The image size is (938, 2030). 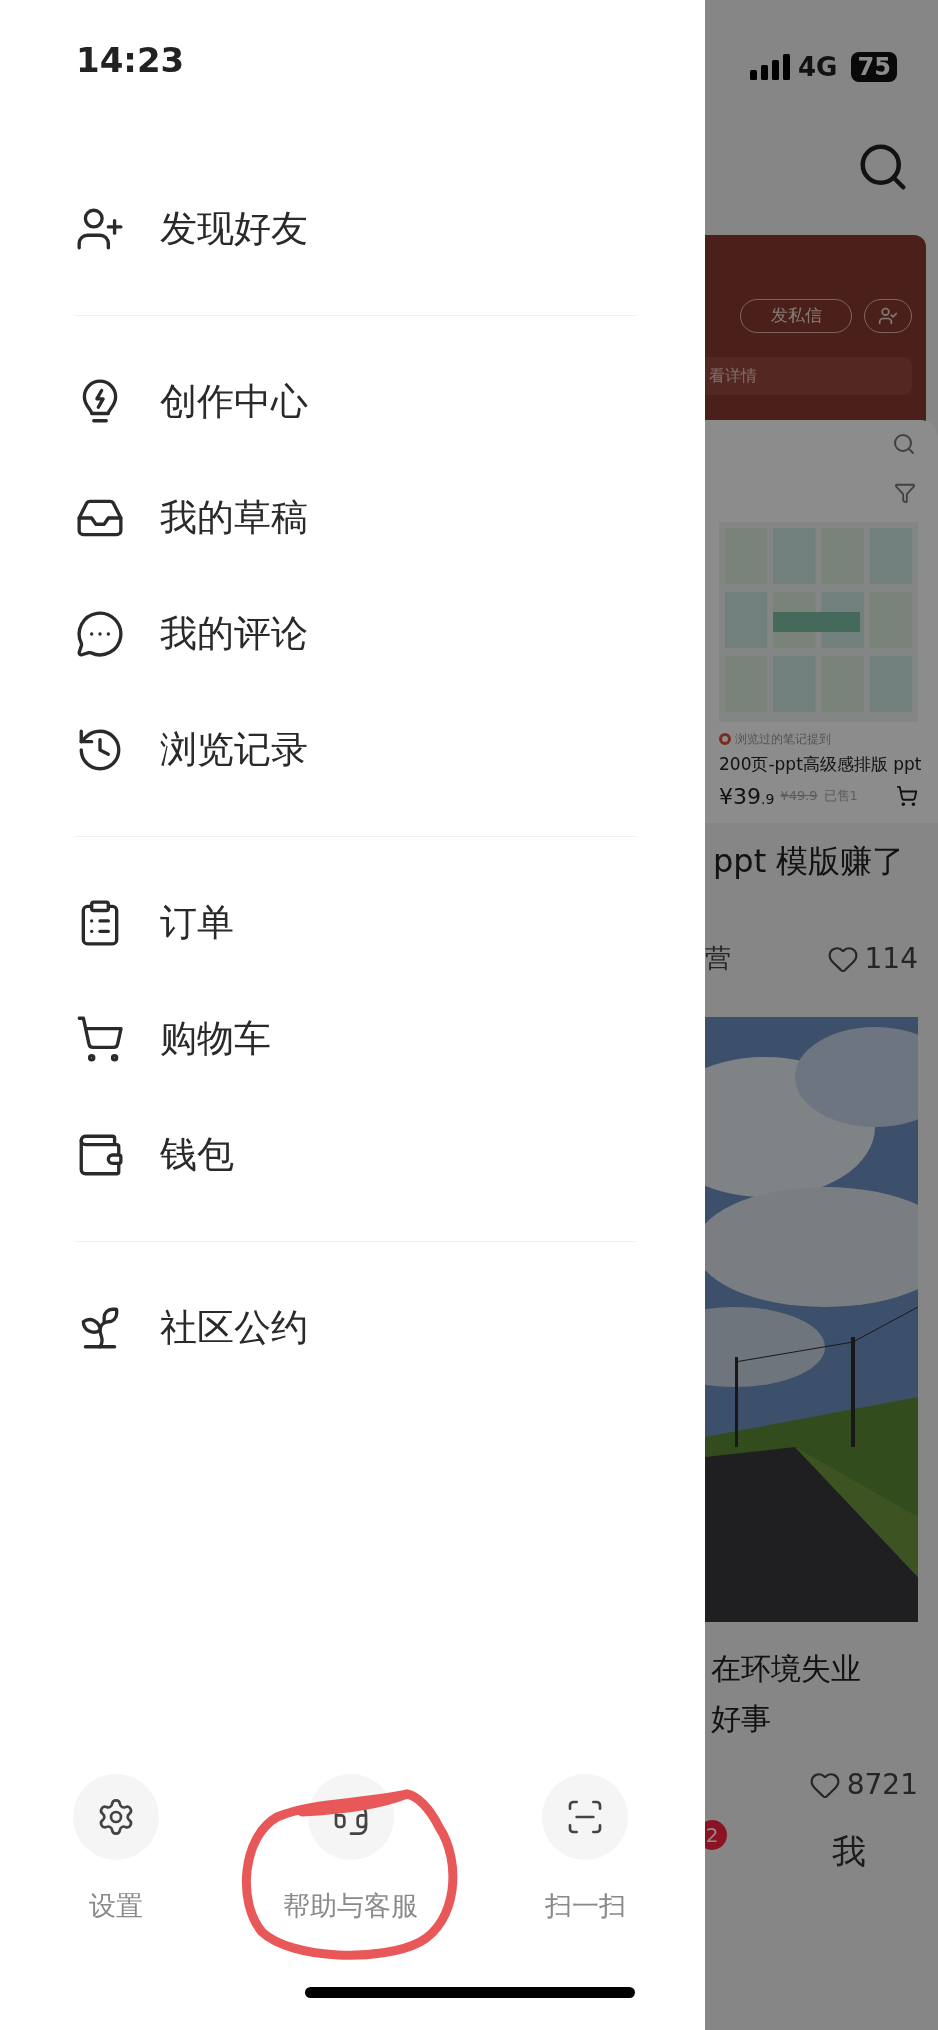 I want to click on action-label: 设置, so click(x=116, y=1905).